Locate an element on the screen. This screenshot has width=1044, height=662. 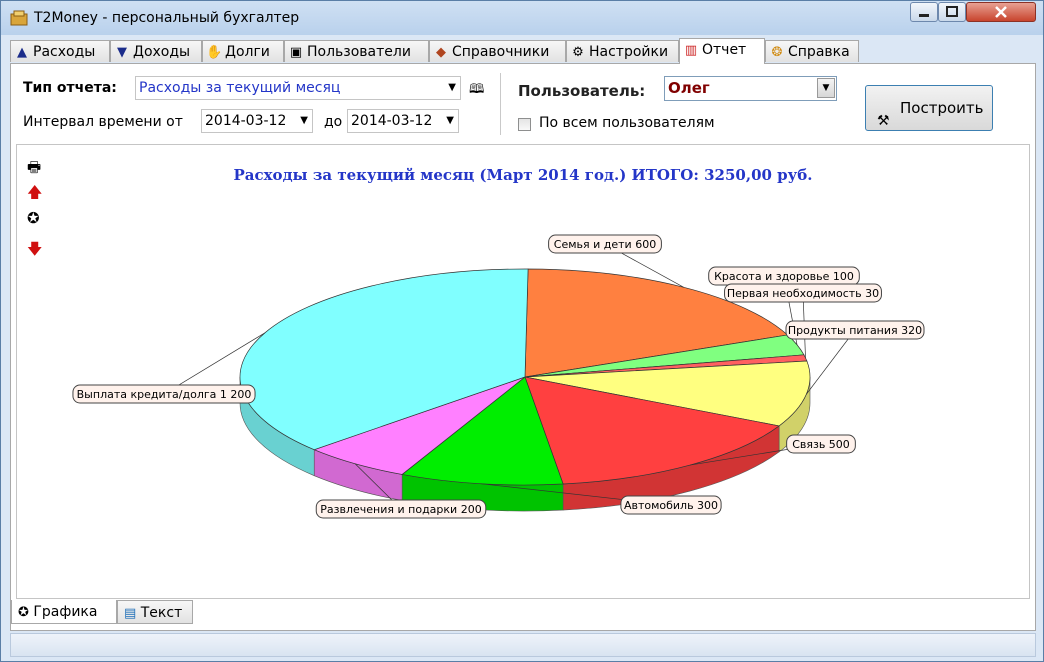
data-label: Связь 500 is located at coordinates (821, 444).